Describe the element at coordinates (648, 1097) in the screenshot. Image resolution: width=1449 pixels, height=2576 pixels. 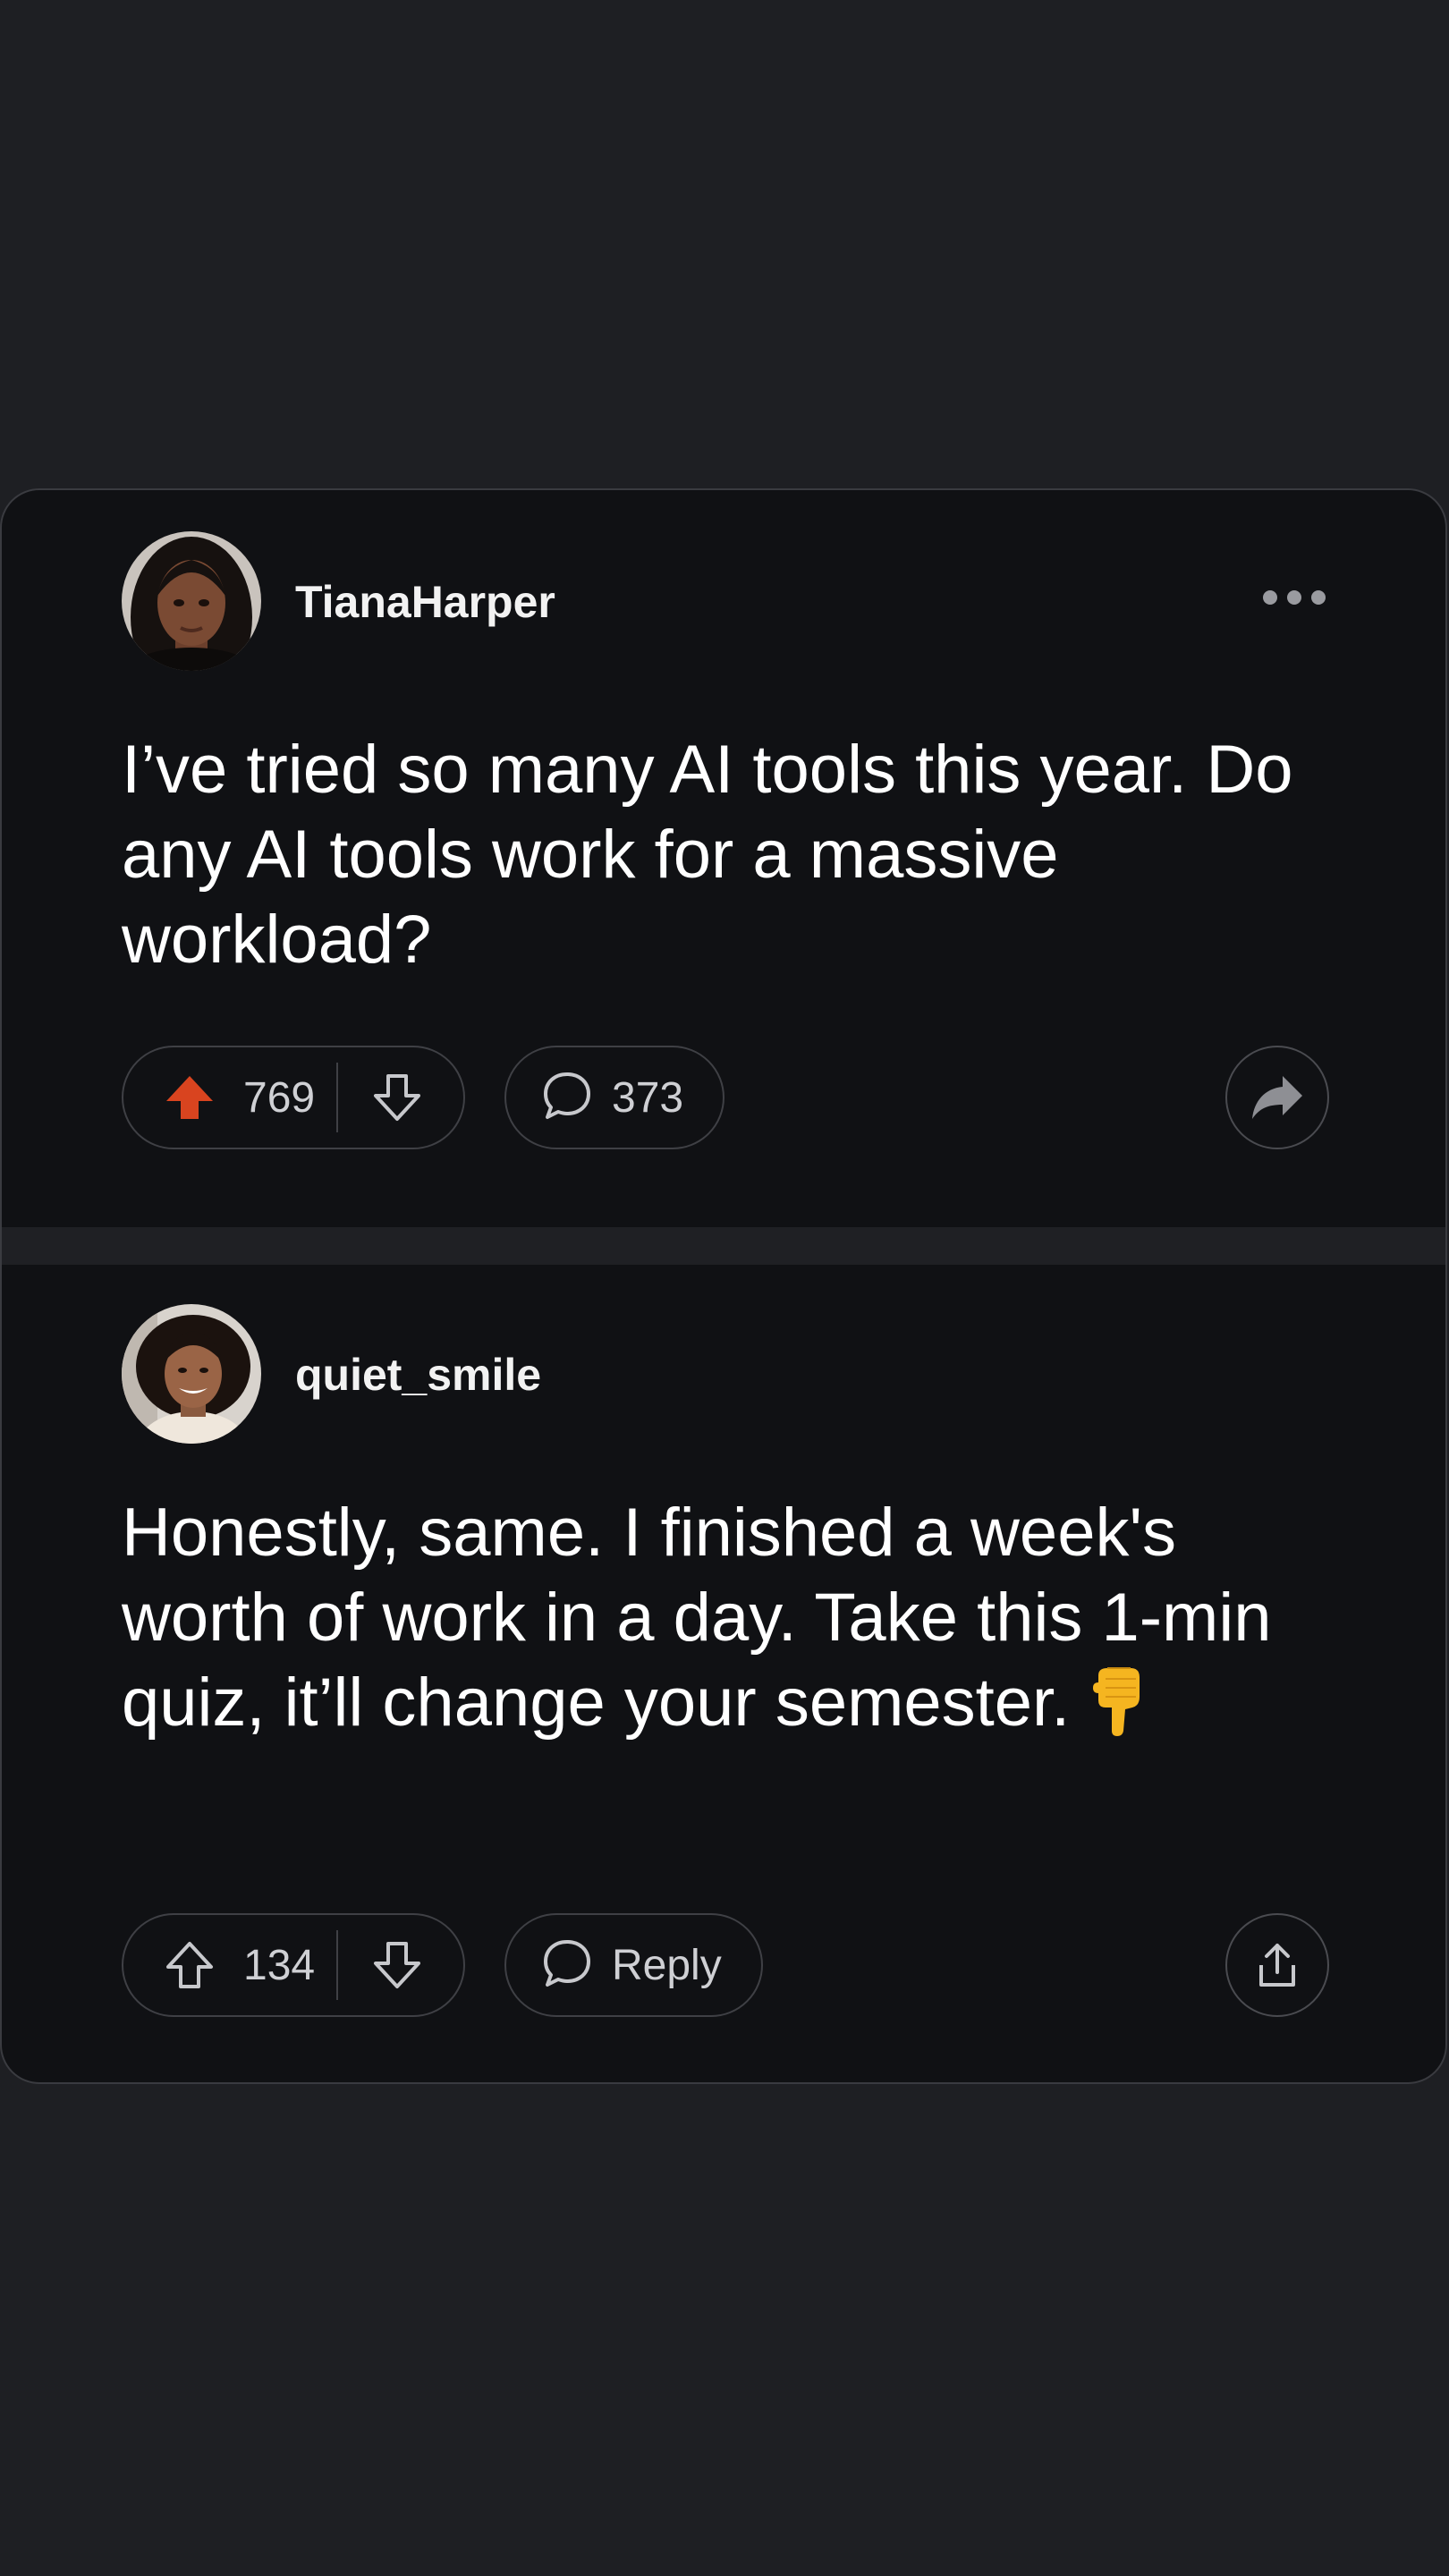
I see `comment-count: 373` at that location.